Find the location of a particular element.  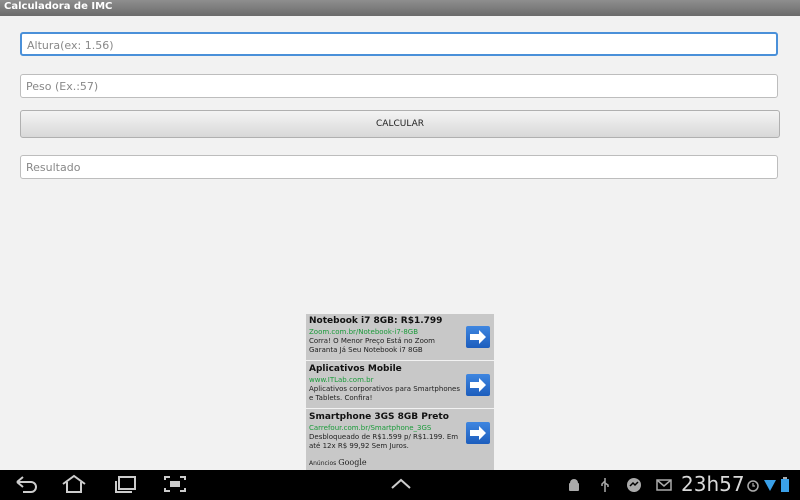

height-field is located at coordinates (399, 44).